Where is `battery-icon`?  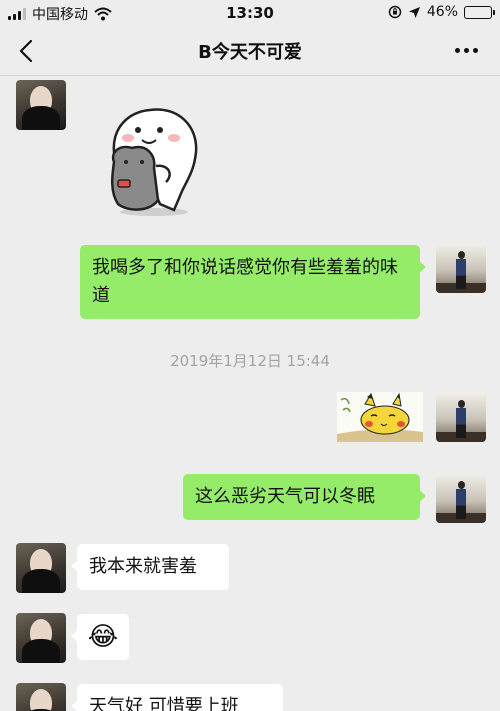
battery-icon is located at coordinates (479, 12).